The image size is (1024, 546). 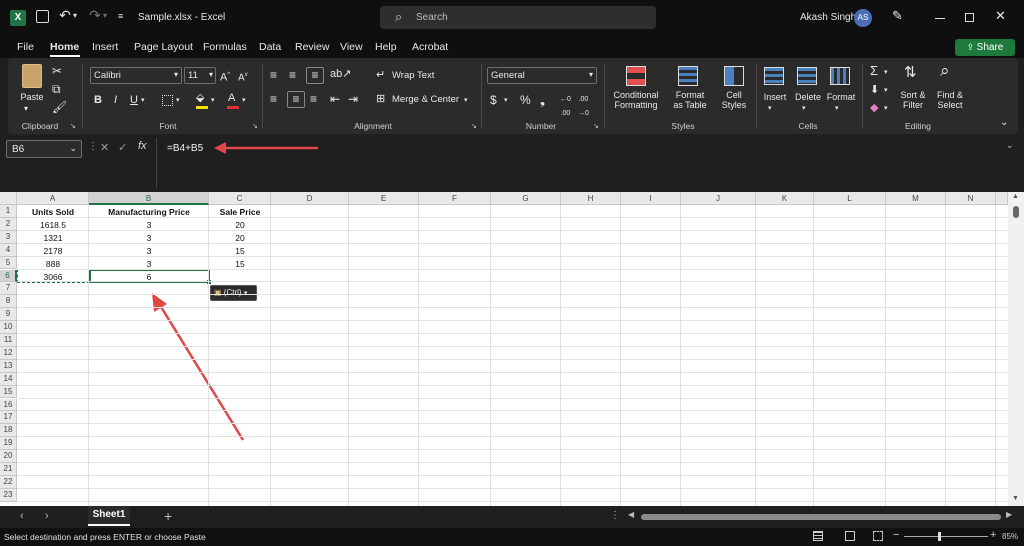 I want to click on expand-formula-bar-icon: ⌄, so click(x=1010, y=145).